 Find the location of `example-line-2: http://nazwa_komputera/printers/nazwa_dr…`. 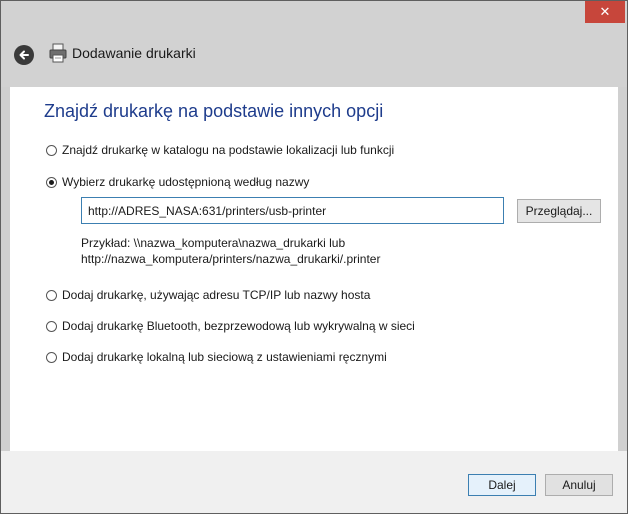

example-line-2: http://nazwa_komputera/printers/nazwa_dr… is located at coordinates (231, 259).